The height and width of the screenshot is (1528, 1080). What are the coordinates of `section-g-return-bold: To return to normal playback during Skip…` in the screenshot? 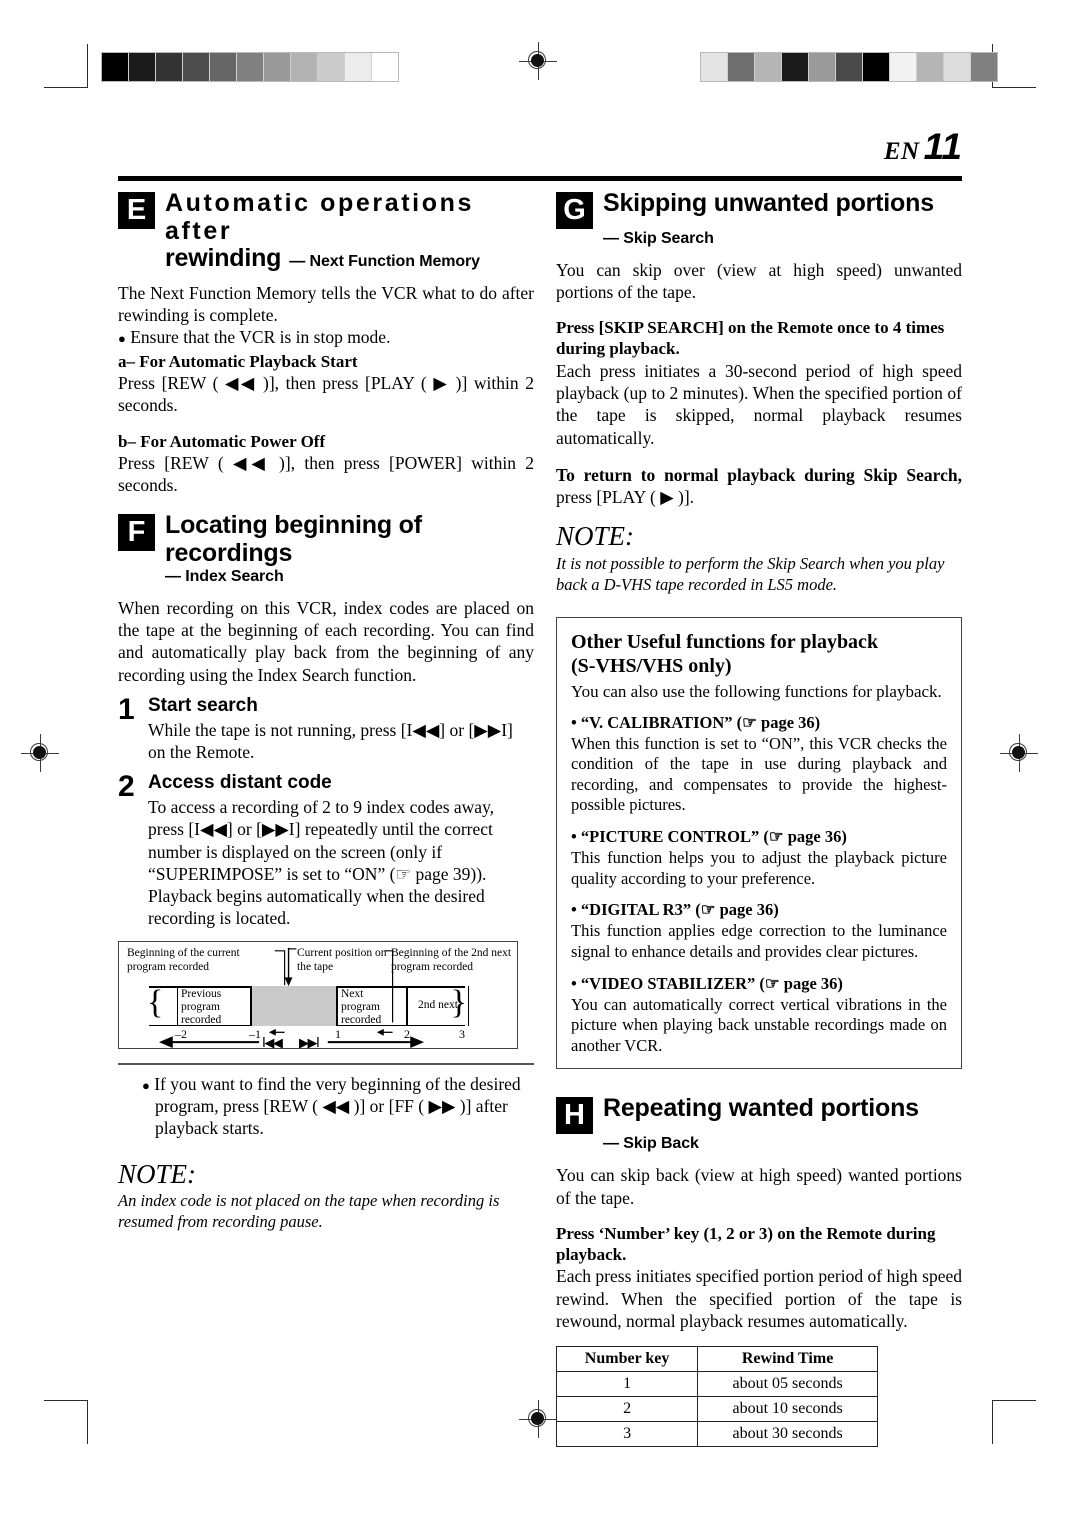 It's located at (759, 474).